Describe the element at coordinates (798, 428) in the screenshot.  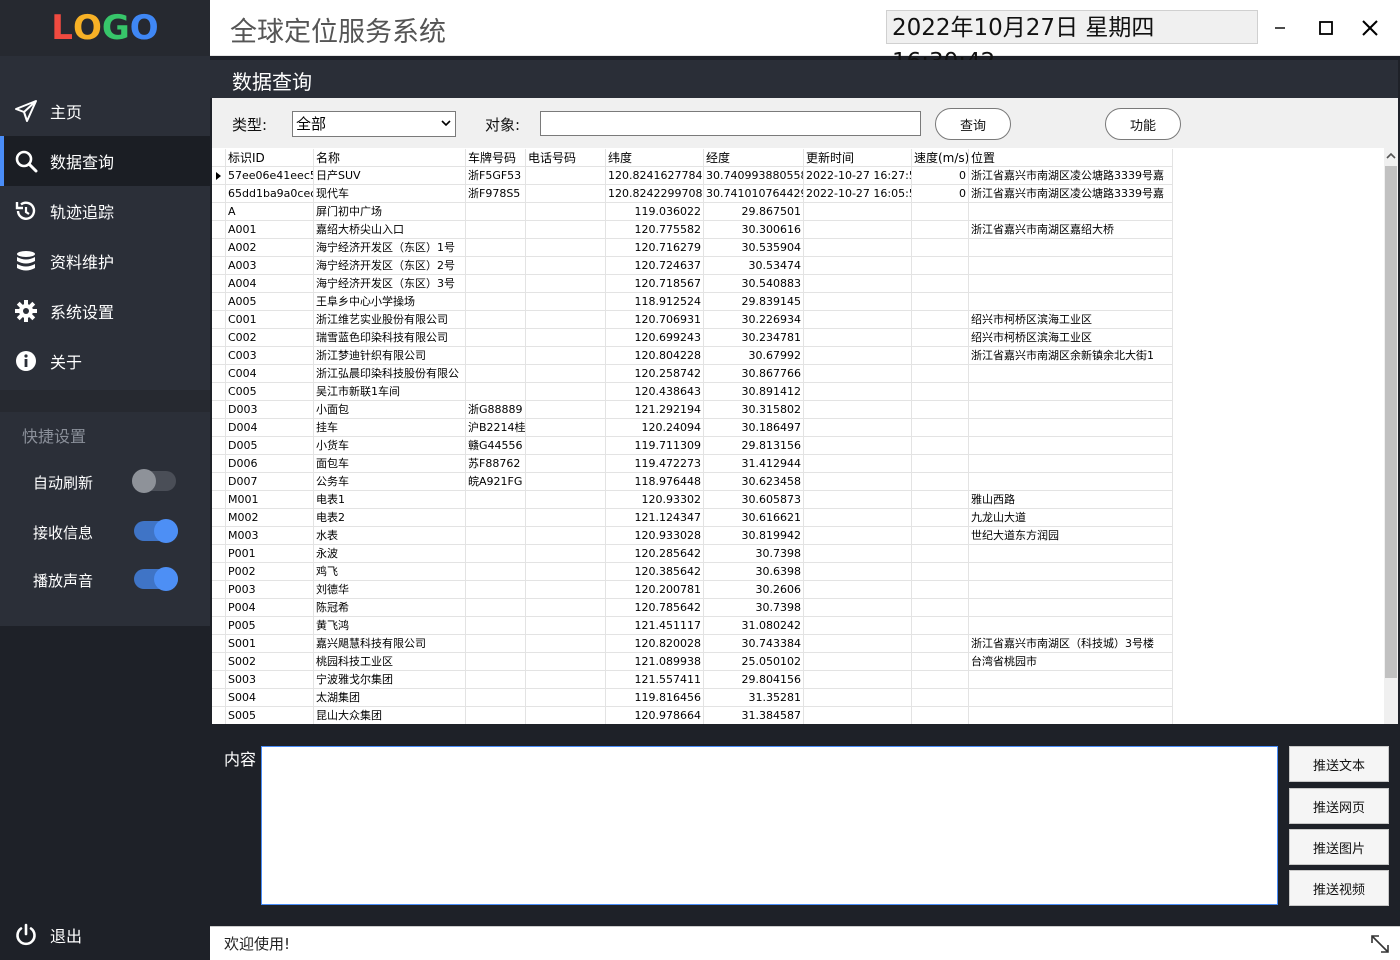
I see `table-row: D004 挂车 沪B2214桂 120.24094 30.186497` at that location.